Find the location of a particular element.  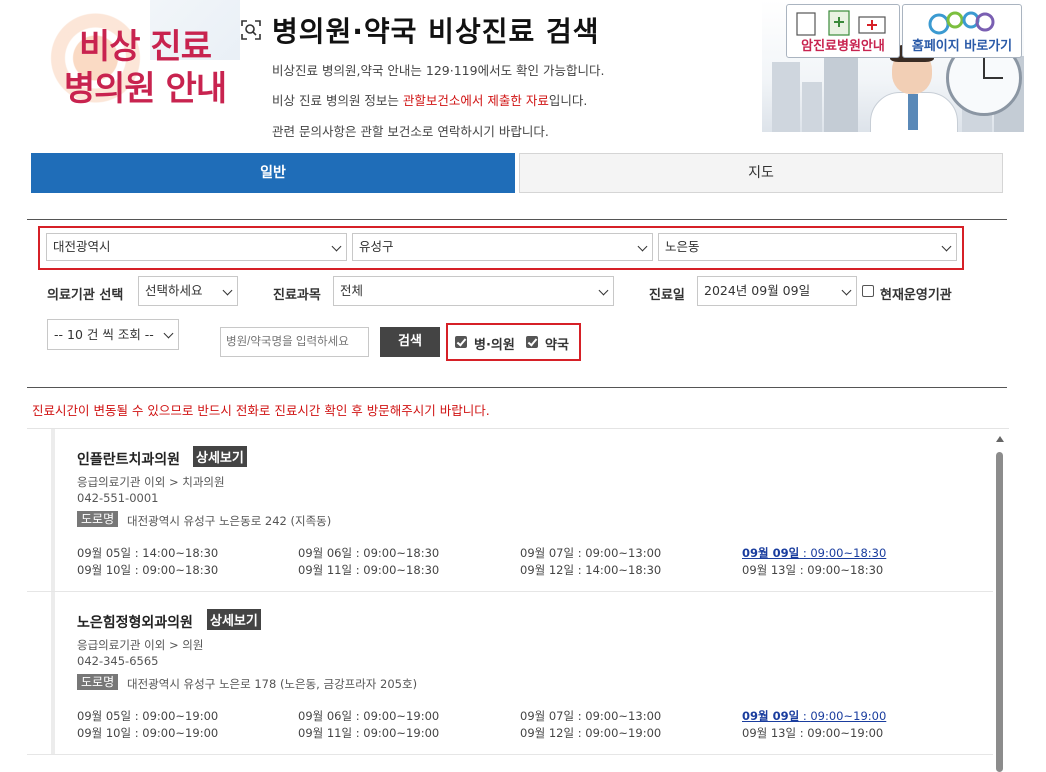

logo-line-2: 병의원 안내 is located at coordinates (145, 89).